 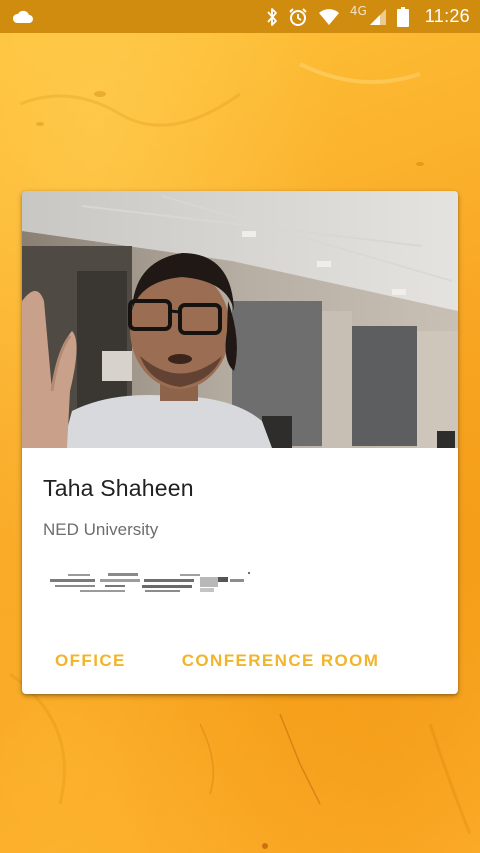 I want to click on conference-room-button: CONFERENCE ROOM, so click(x=281, y=661).